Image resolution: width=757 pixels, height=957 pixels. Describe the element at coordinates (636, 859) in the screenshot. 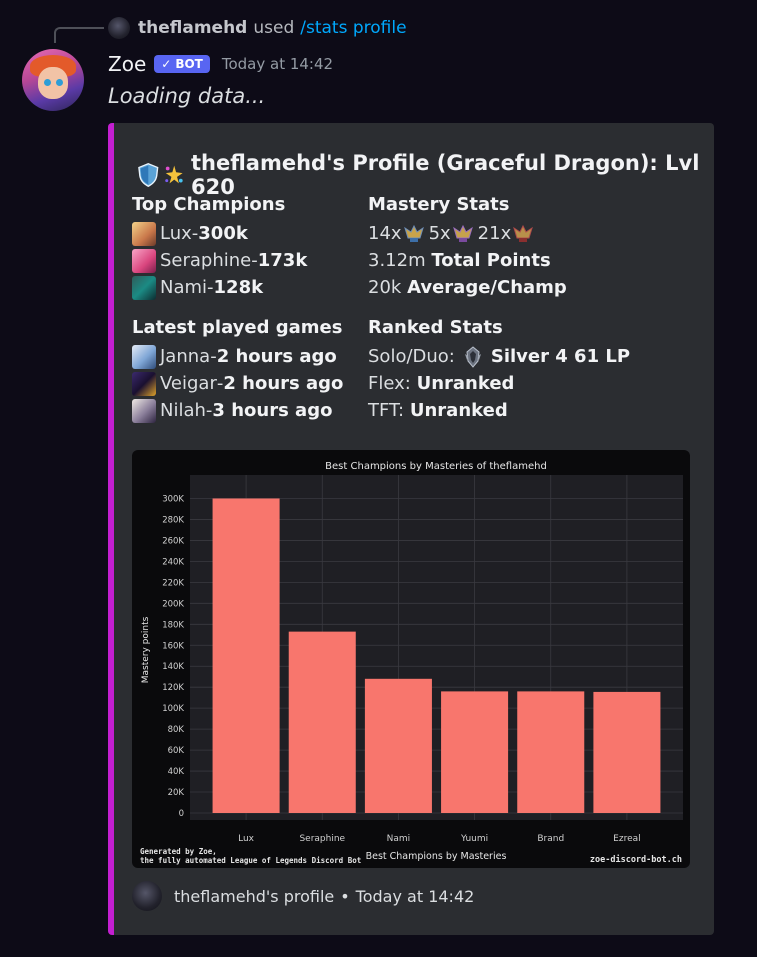

I see `chart-site: zoe-discord-bot.ch` at that location.